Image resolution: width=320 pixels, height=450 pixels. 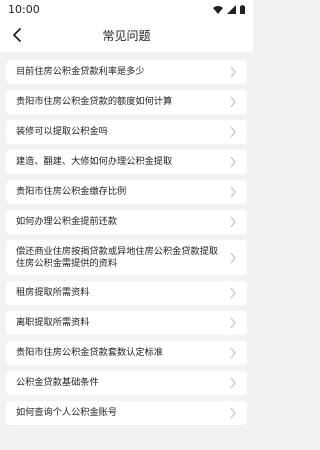 What do you see at coordinates (67, 413) in the screenshot?
I see `faq-item-label: 如何查询个人公积金账号` at bounding box center [67, 413].